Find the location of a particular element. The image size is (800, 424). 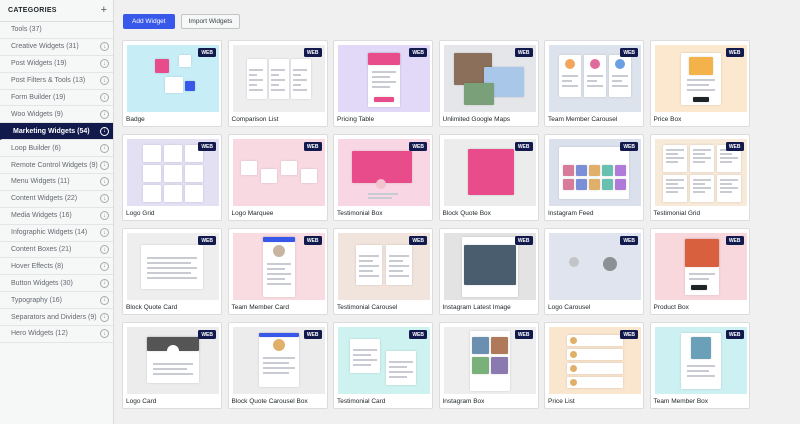

category-item: Content Widgets (22) ↓ is located at coordinates (56, 199).